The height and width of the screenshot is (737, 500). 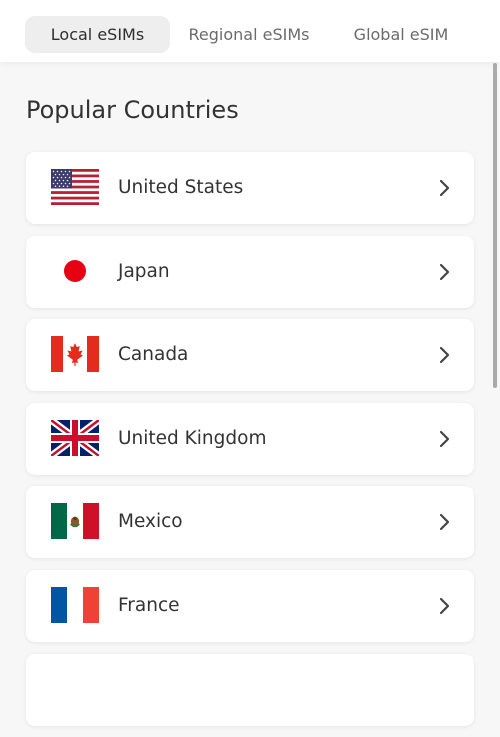 What do you see at coordinates (250, 689) in the screenshot?
I see `country-row-partial` at bounding box center [250, 689].